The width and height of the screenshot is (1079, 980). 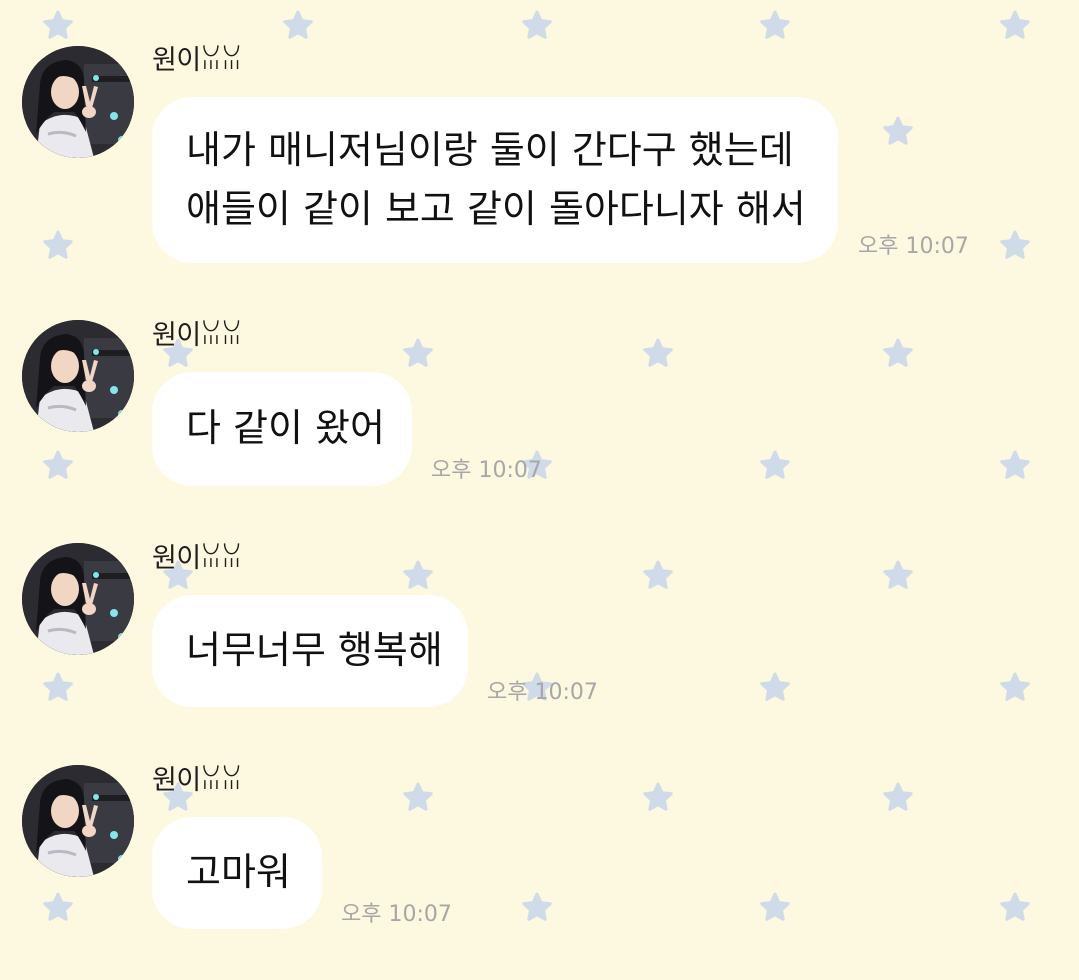 What do you see at coordinates (496, 209) in the screenshot?
I see `message-text-line: 애들이 같이 보고 같이 돌아다니자 해서` at bounding box center [496, 209].